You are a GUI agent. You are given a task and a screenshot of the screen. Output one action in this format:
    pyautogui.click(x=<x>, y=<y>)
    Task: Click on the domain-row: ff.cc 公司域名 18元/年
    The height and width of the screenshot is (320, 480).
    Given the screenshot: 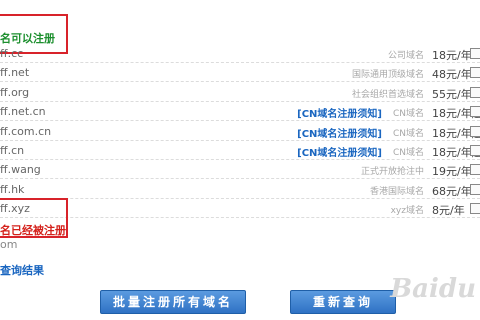 What is the action you would take?
    pyautogui.click(x=240, y=53)
    